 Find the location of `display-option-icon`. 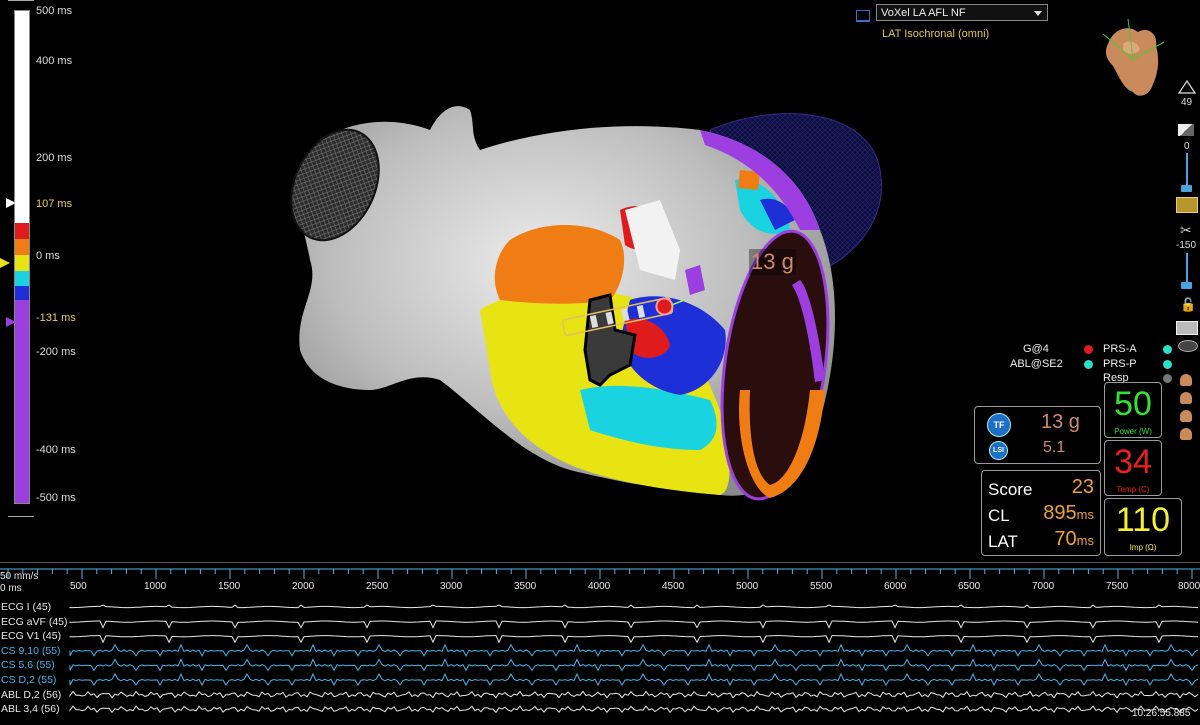

display-option-icon is located at coordinates (1187, 328).